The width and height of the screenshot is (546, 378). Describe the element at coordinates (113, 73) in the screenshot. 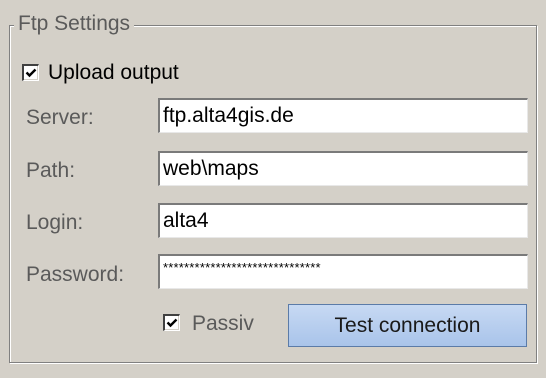

I see `upload-output-label: Upload output` at that location.